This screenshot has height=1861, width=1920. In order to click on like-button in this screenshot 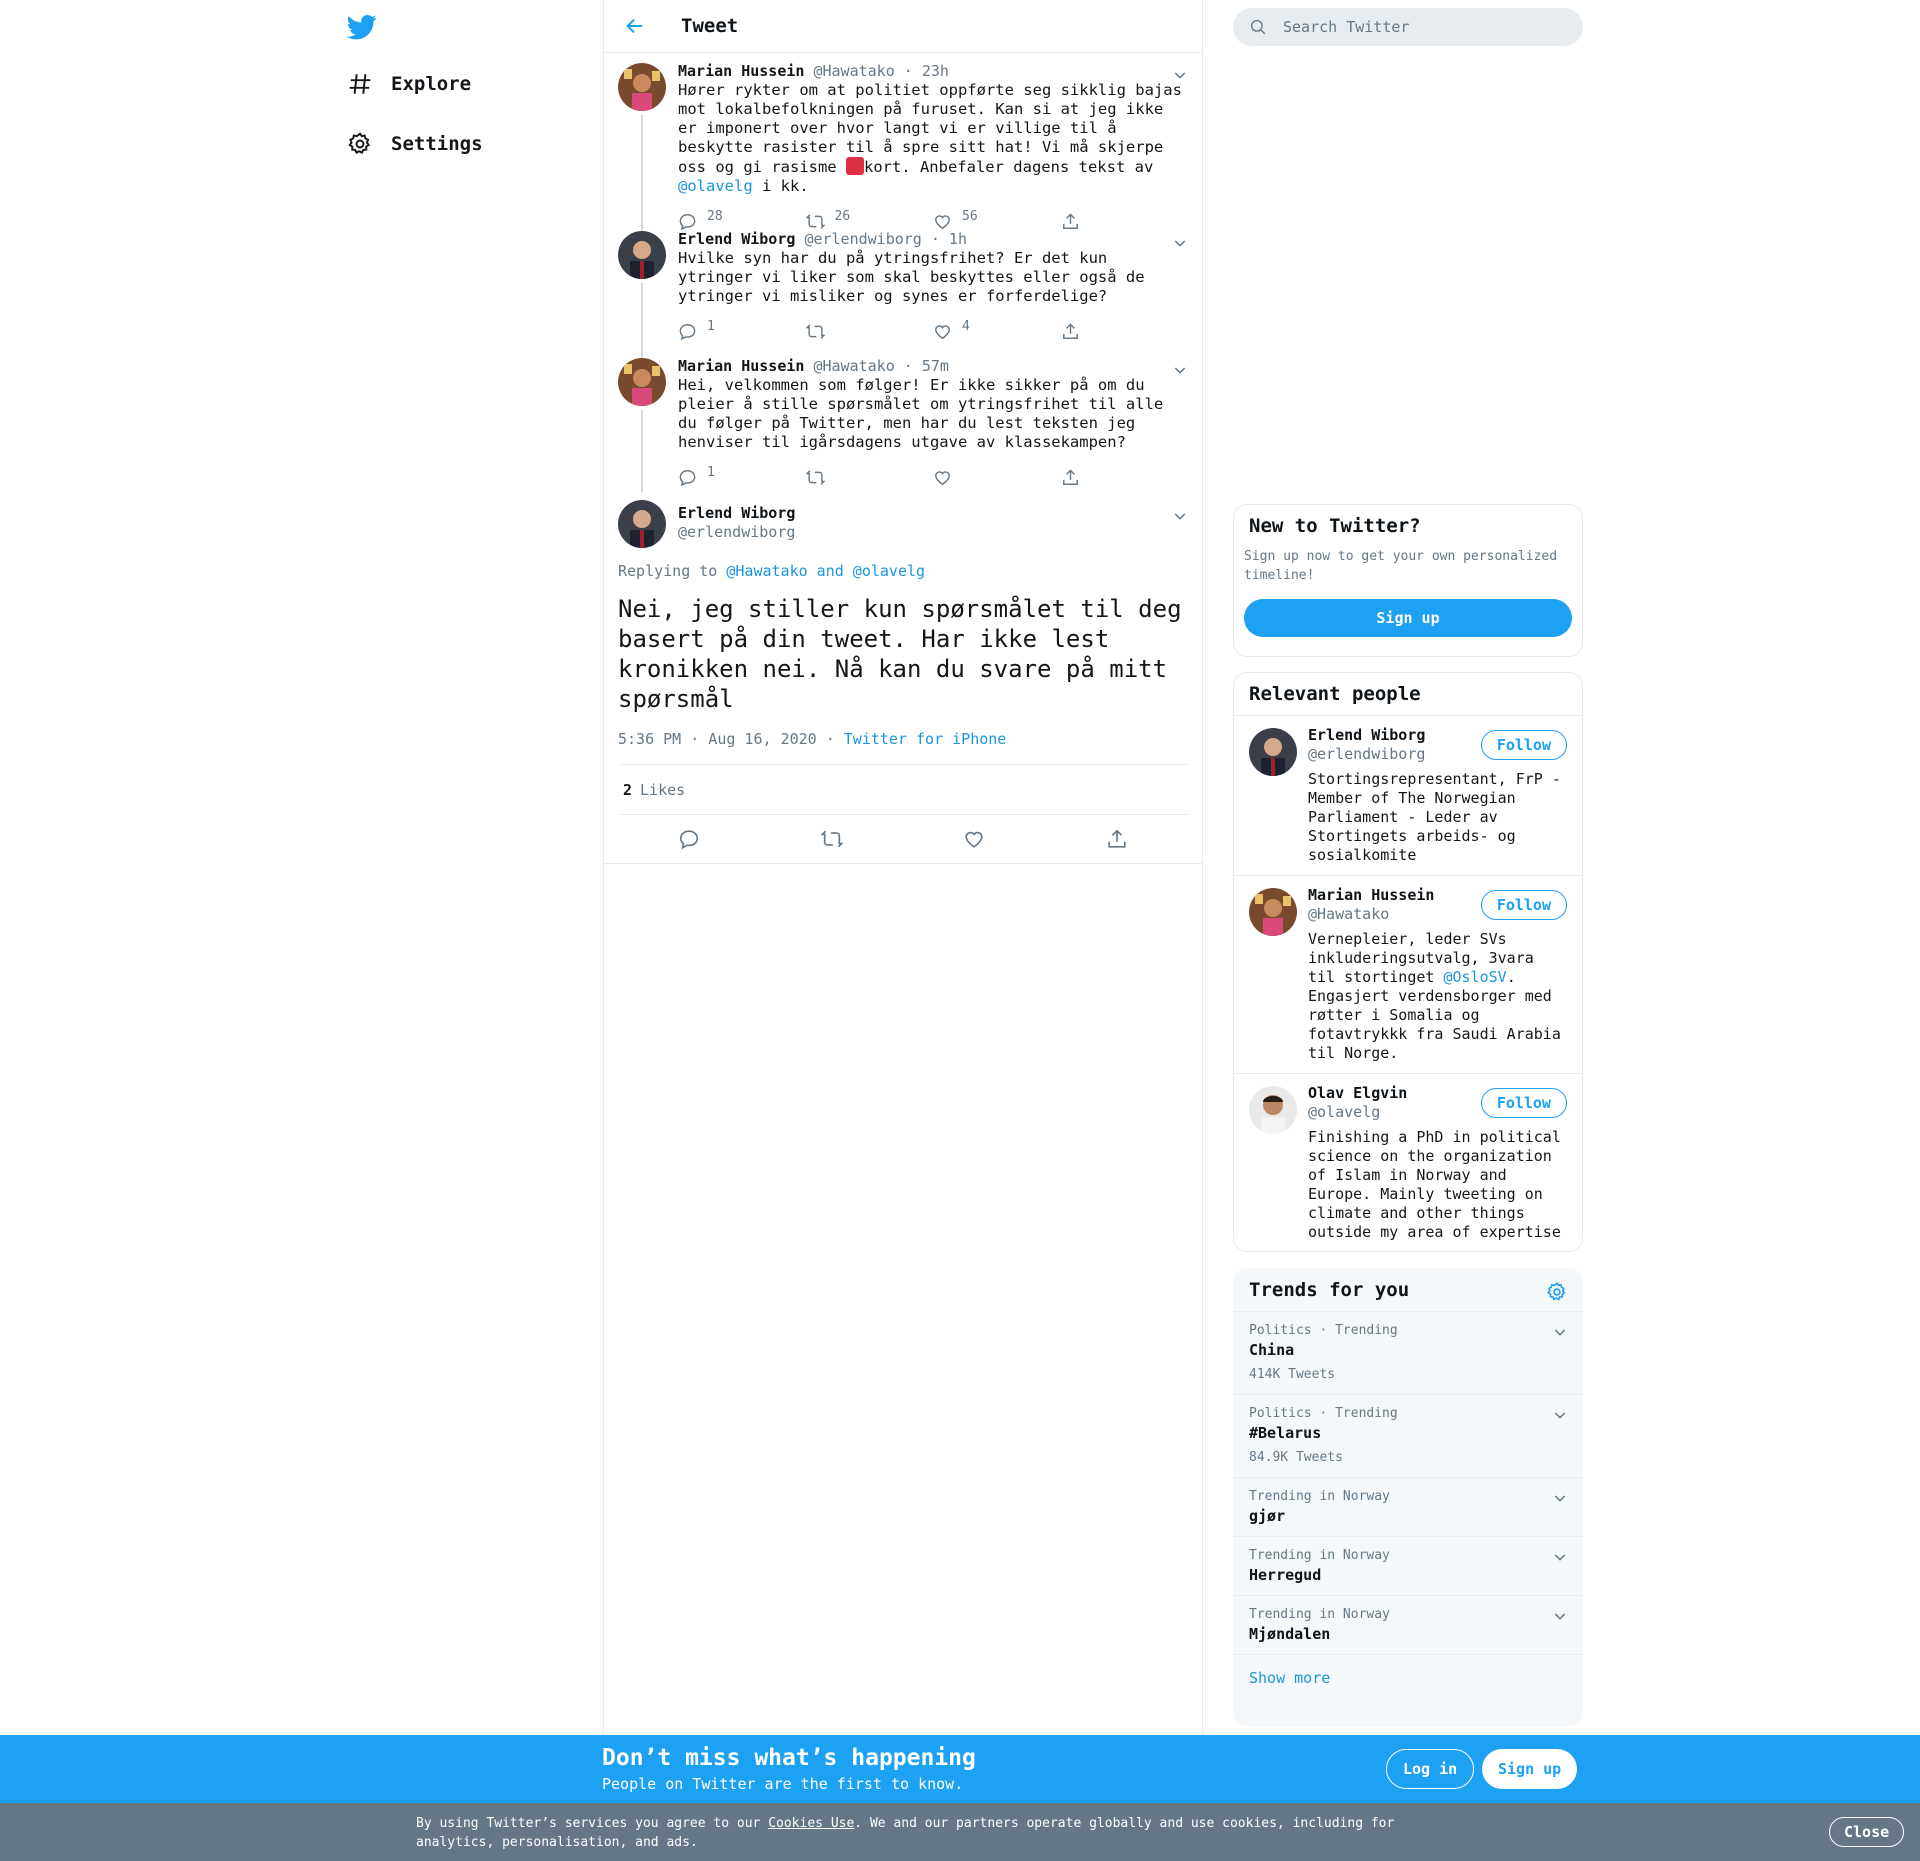, I will do `click(997, 477)`.